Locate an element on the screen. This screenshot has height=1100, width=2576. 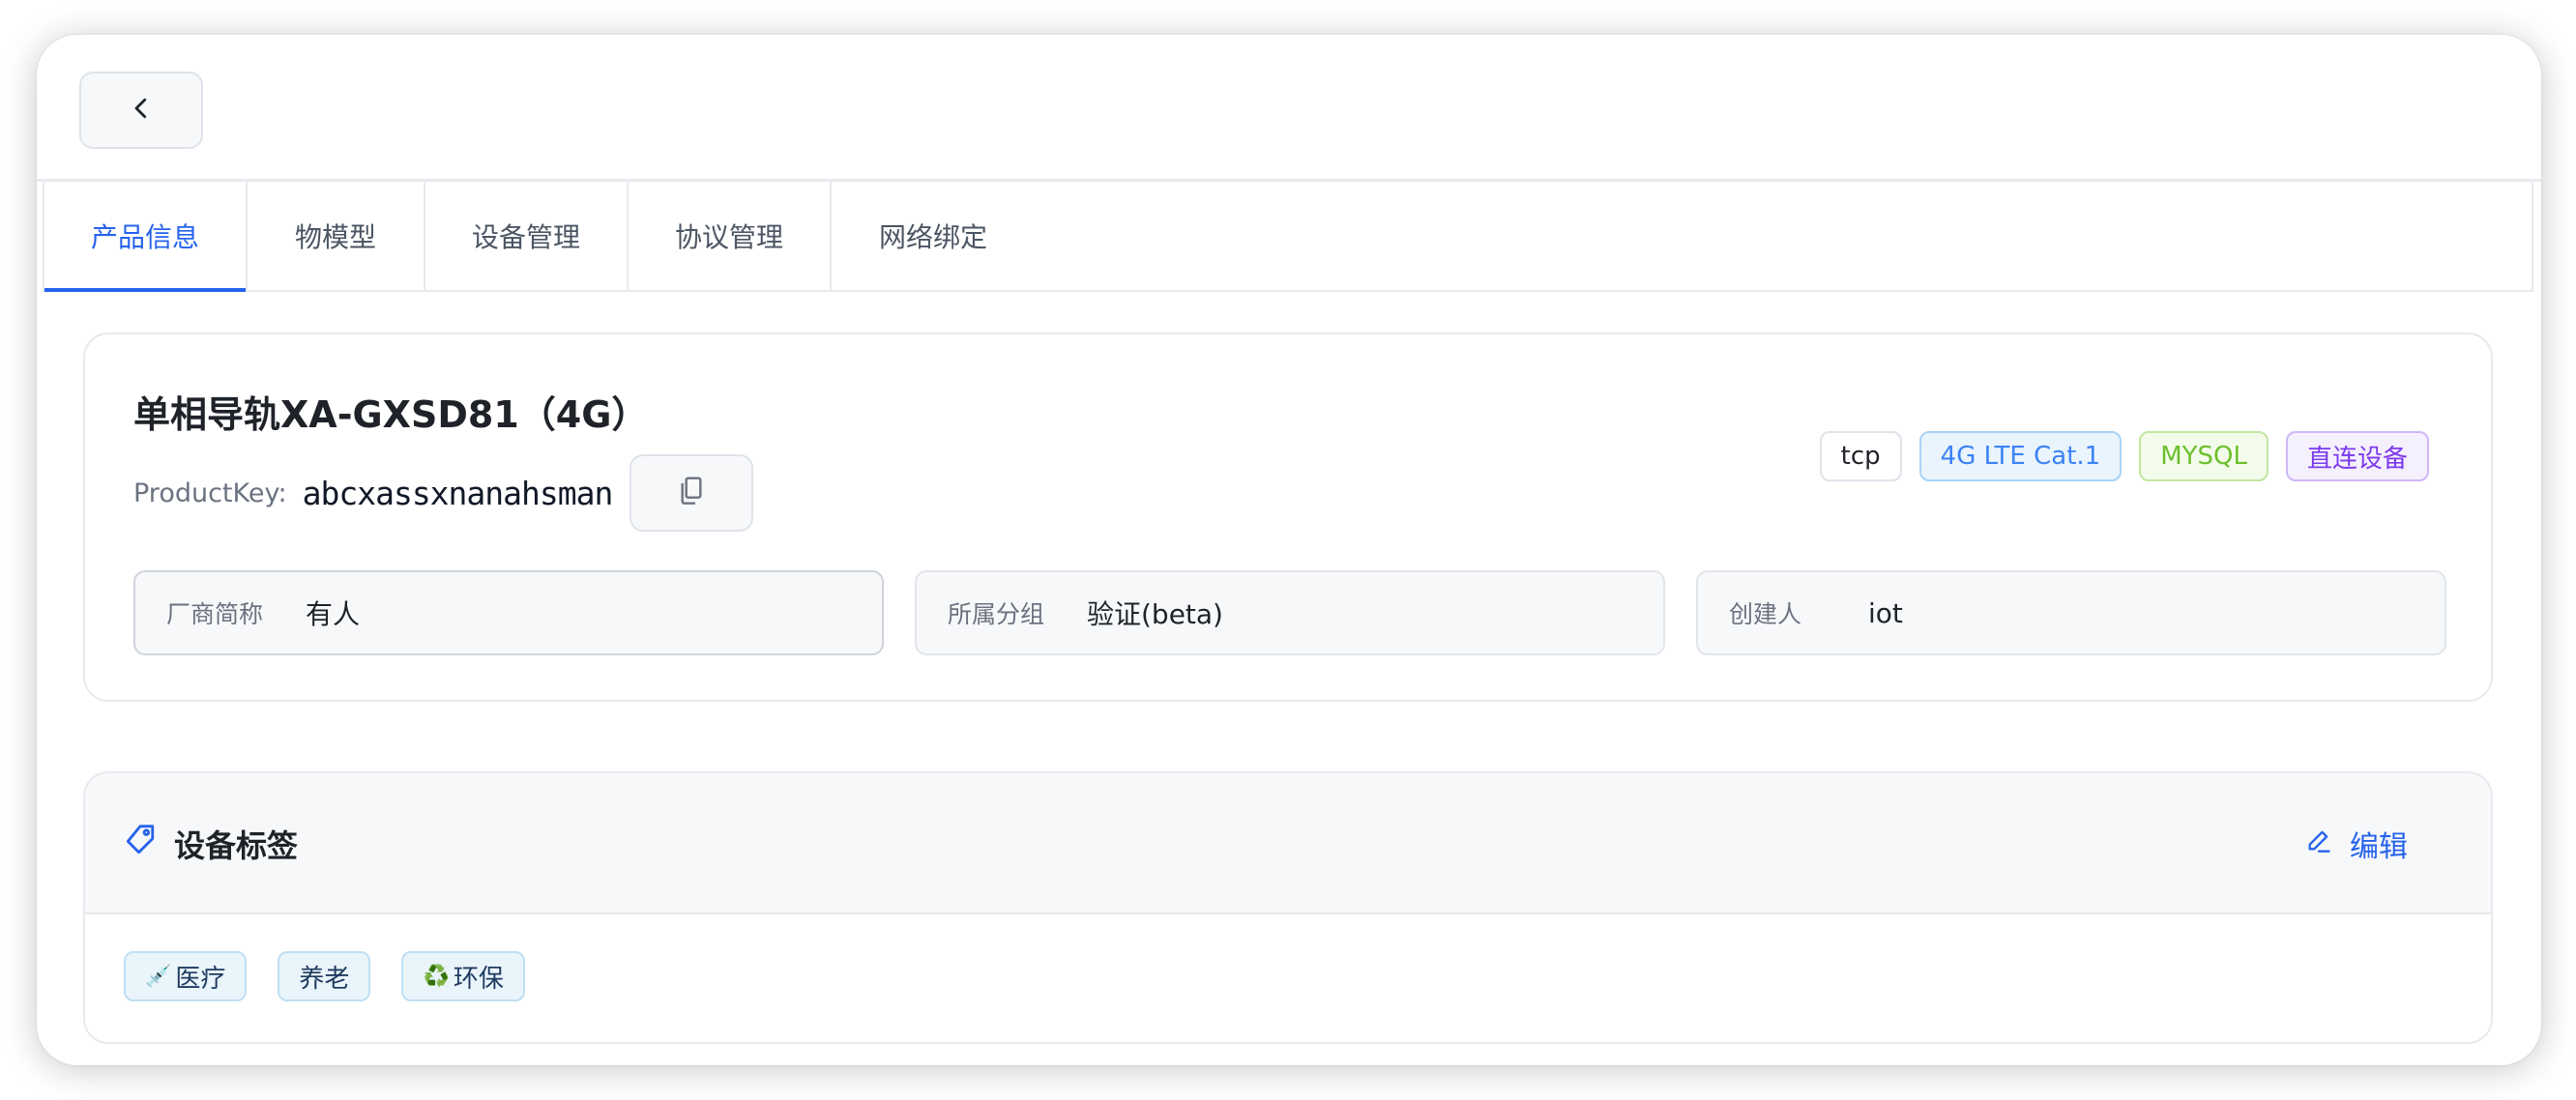
product-title: 单相导轨XA-GXSD81（4G） is located at coordinates (391, 414).